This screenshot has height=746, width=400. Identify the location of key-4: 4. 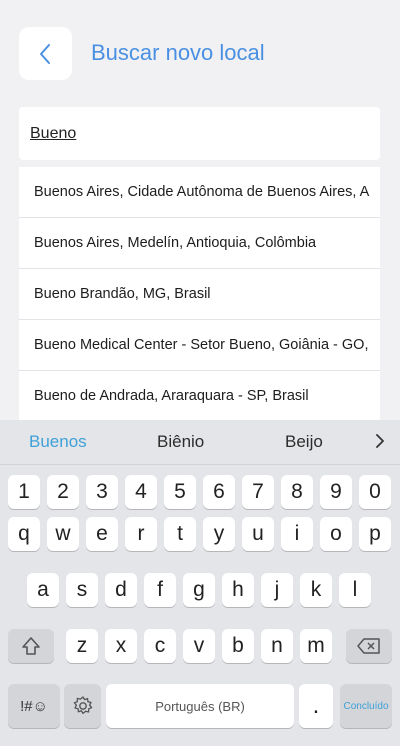
(141, 492).